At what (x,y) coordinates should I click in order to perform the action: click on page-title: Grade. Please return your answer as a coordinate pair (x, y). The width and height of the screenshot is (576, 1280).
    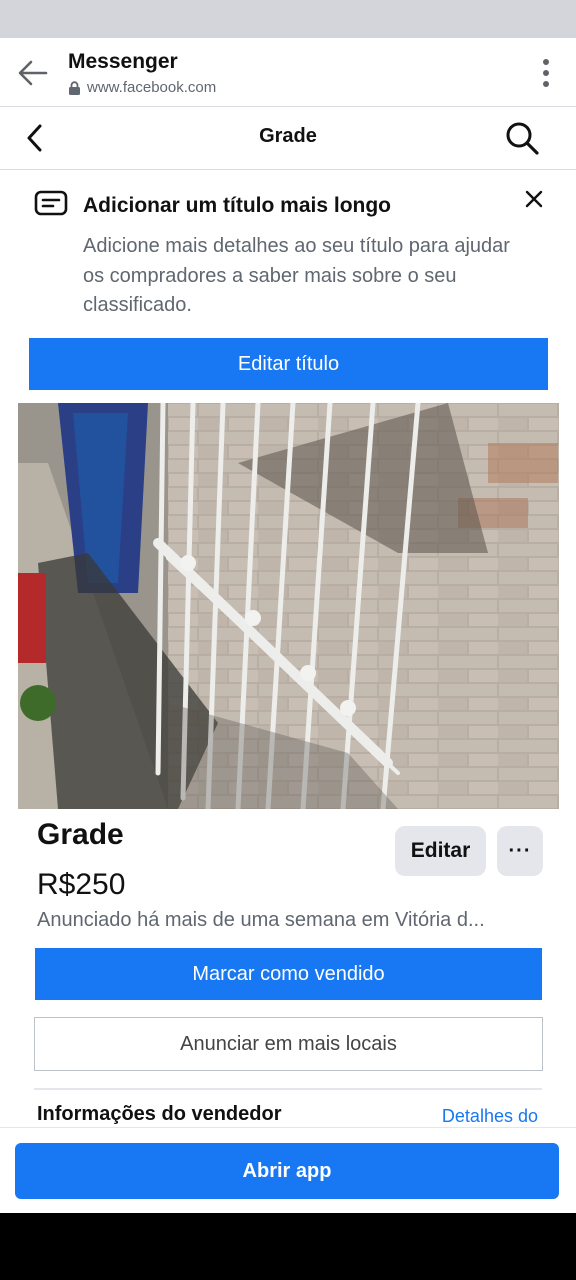
    Looking at the image, I should click on (288, 136).